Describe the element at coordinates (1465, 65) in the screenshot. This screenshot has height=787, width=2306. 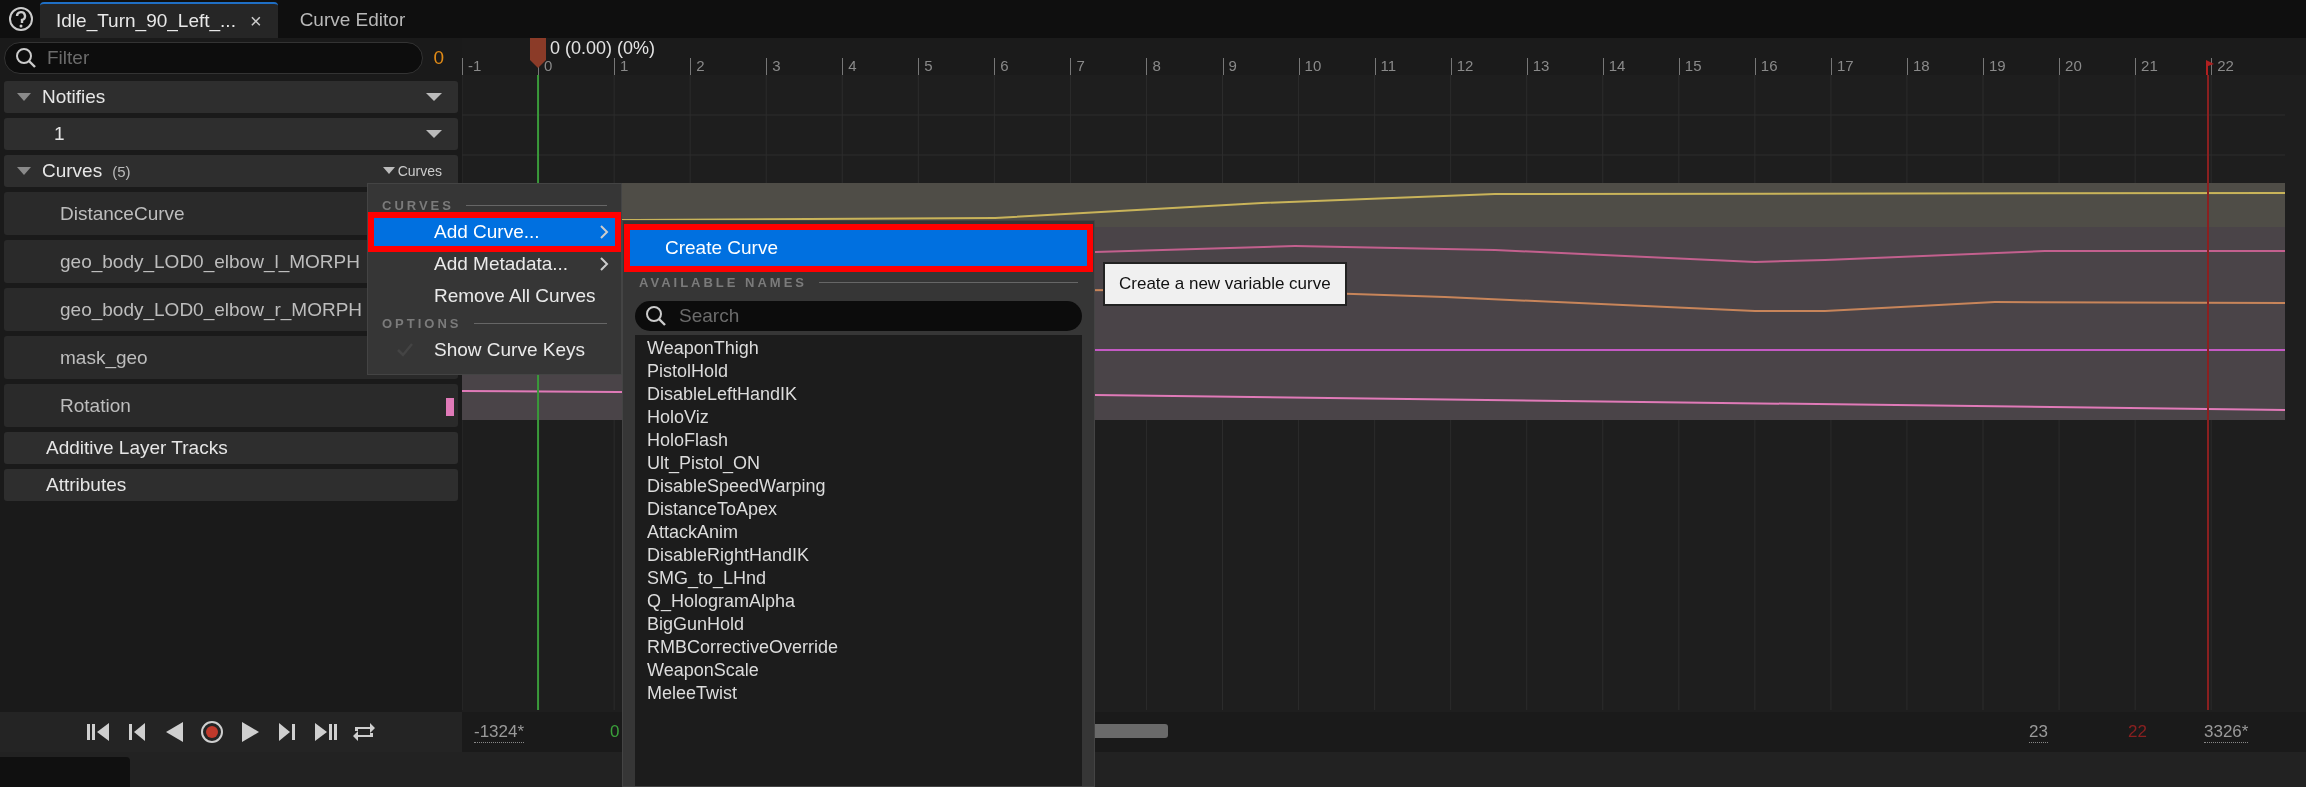
I see `frame-tick-label: 12` at that location.